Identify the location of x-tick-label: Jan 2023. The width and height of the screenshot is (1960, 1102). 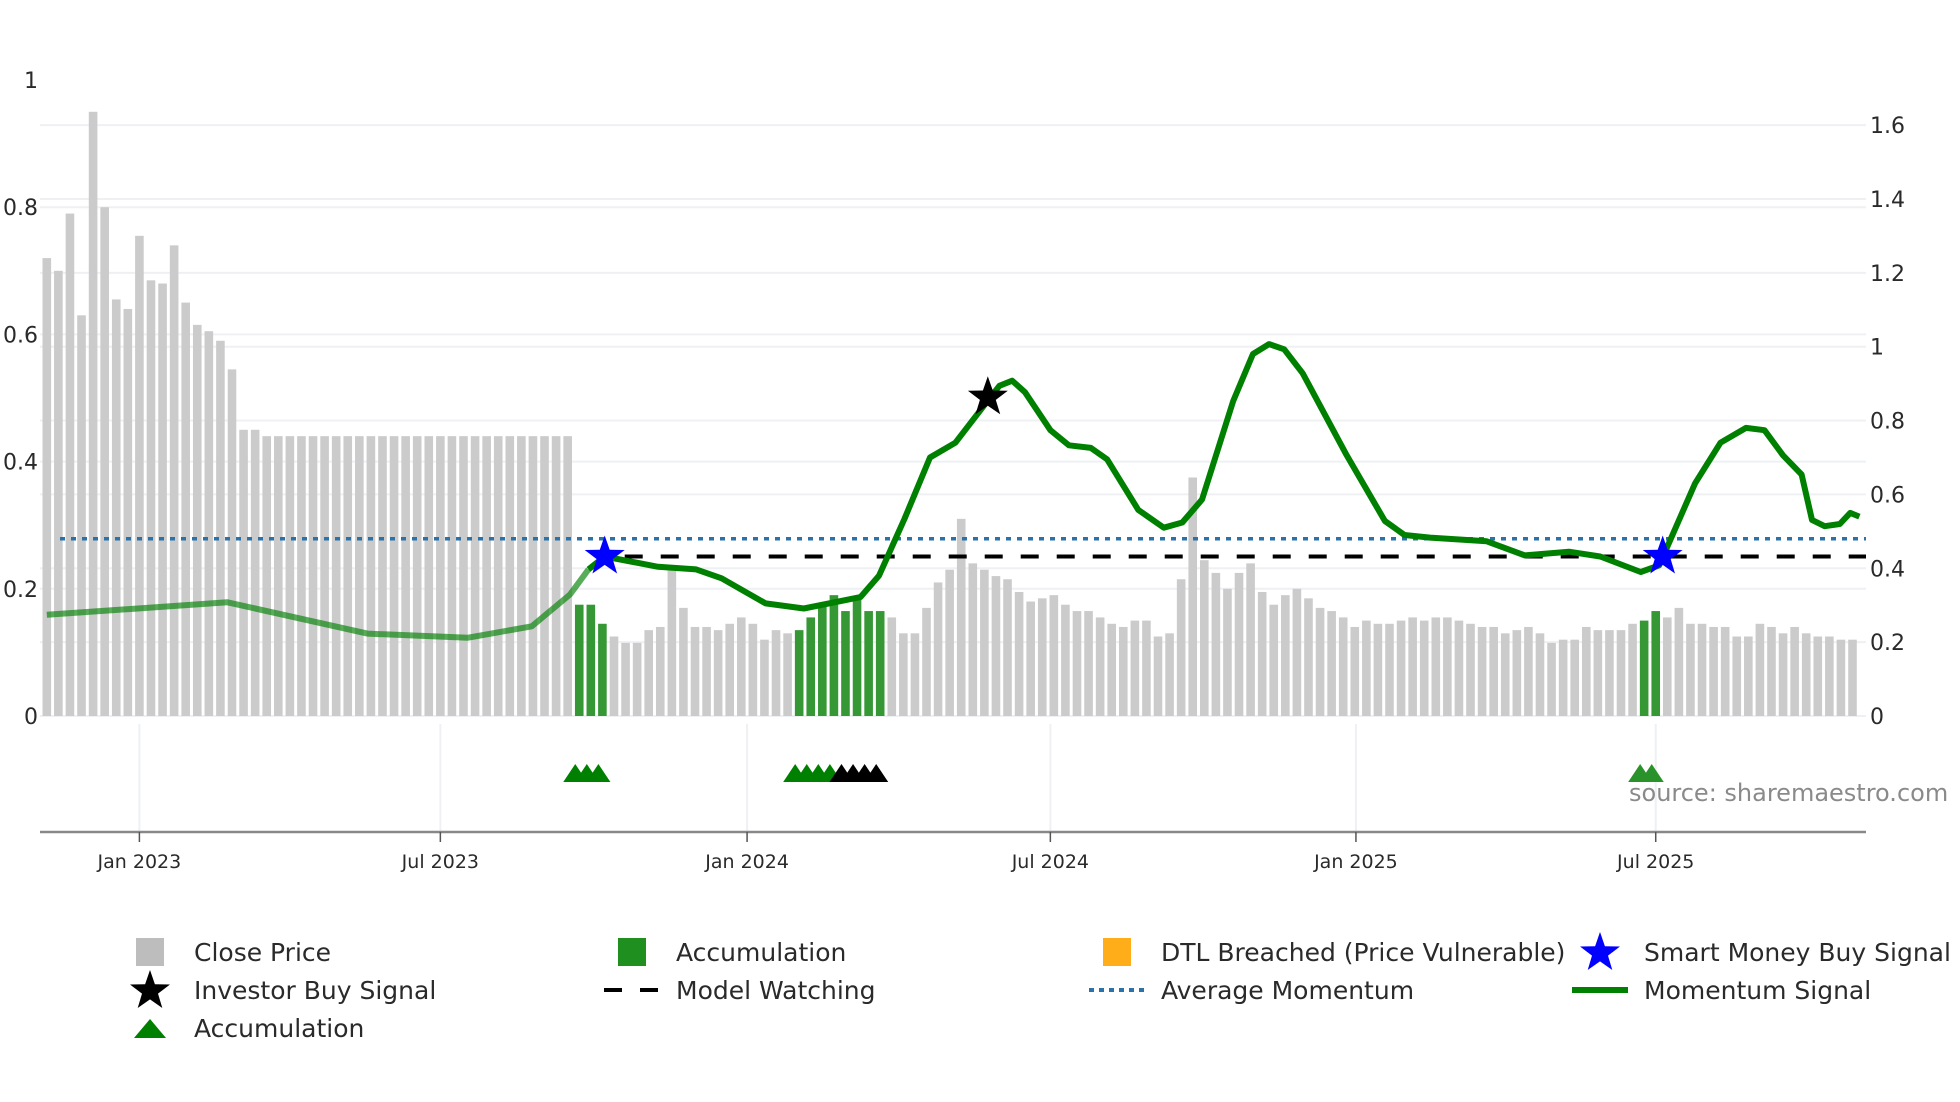
(139, 862).